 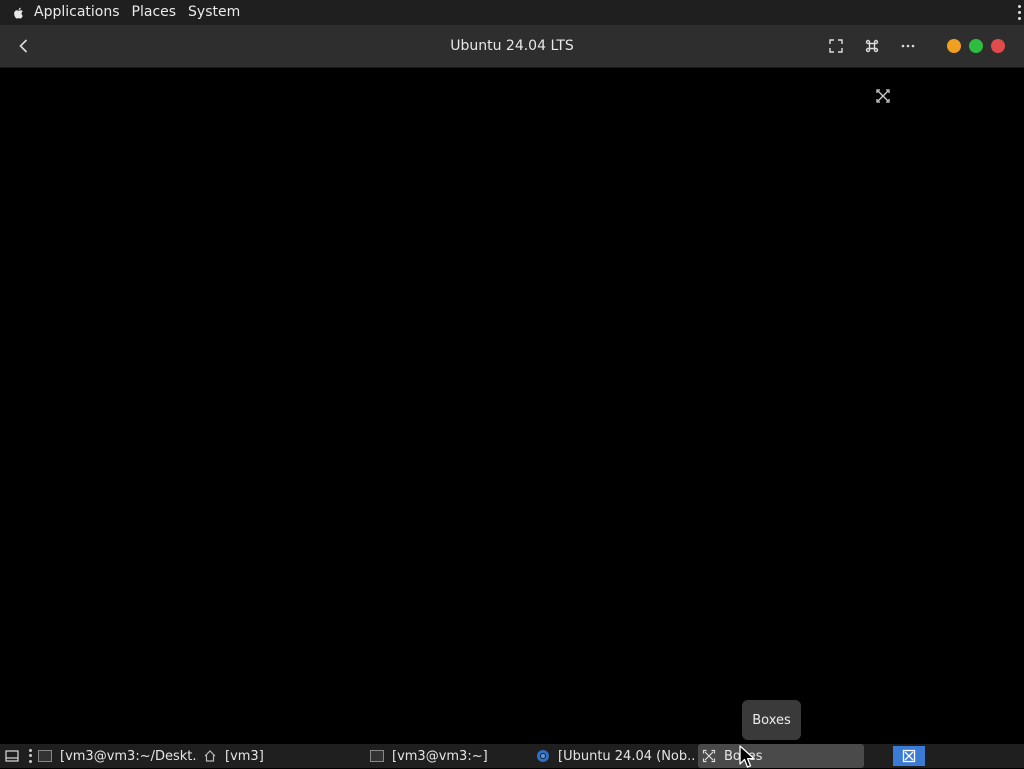 What do you see at coordinates (214, 12) in the screenshot?
I see `menu-system: System` at bounding box center [214, 12].